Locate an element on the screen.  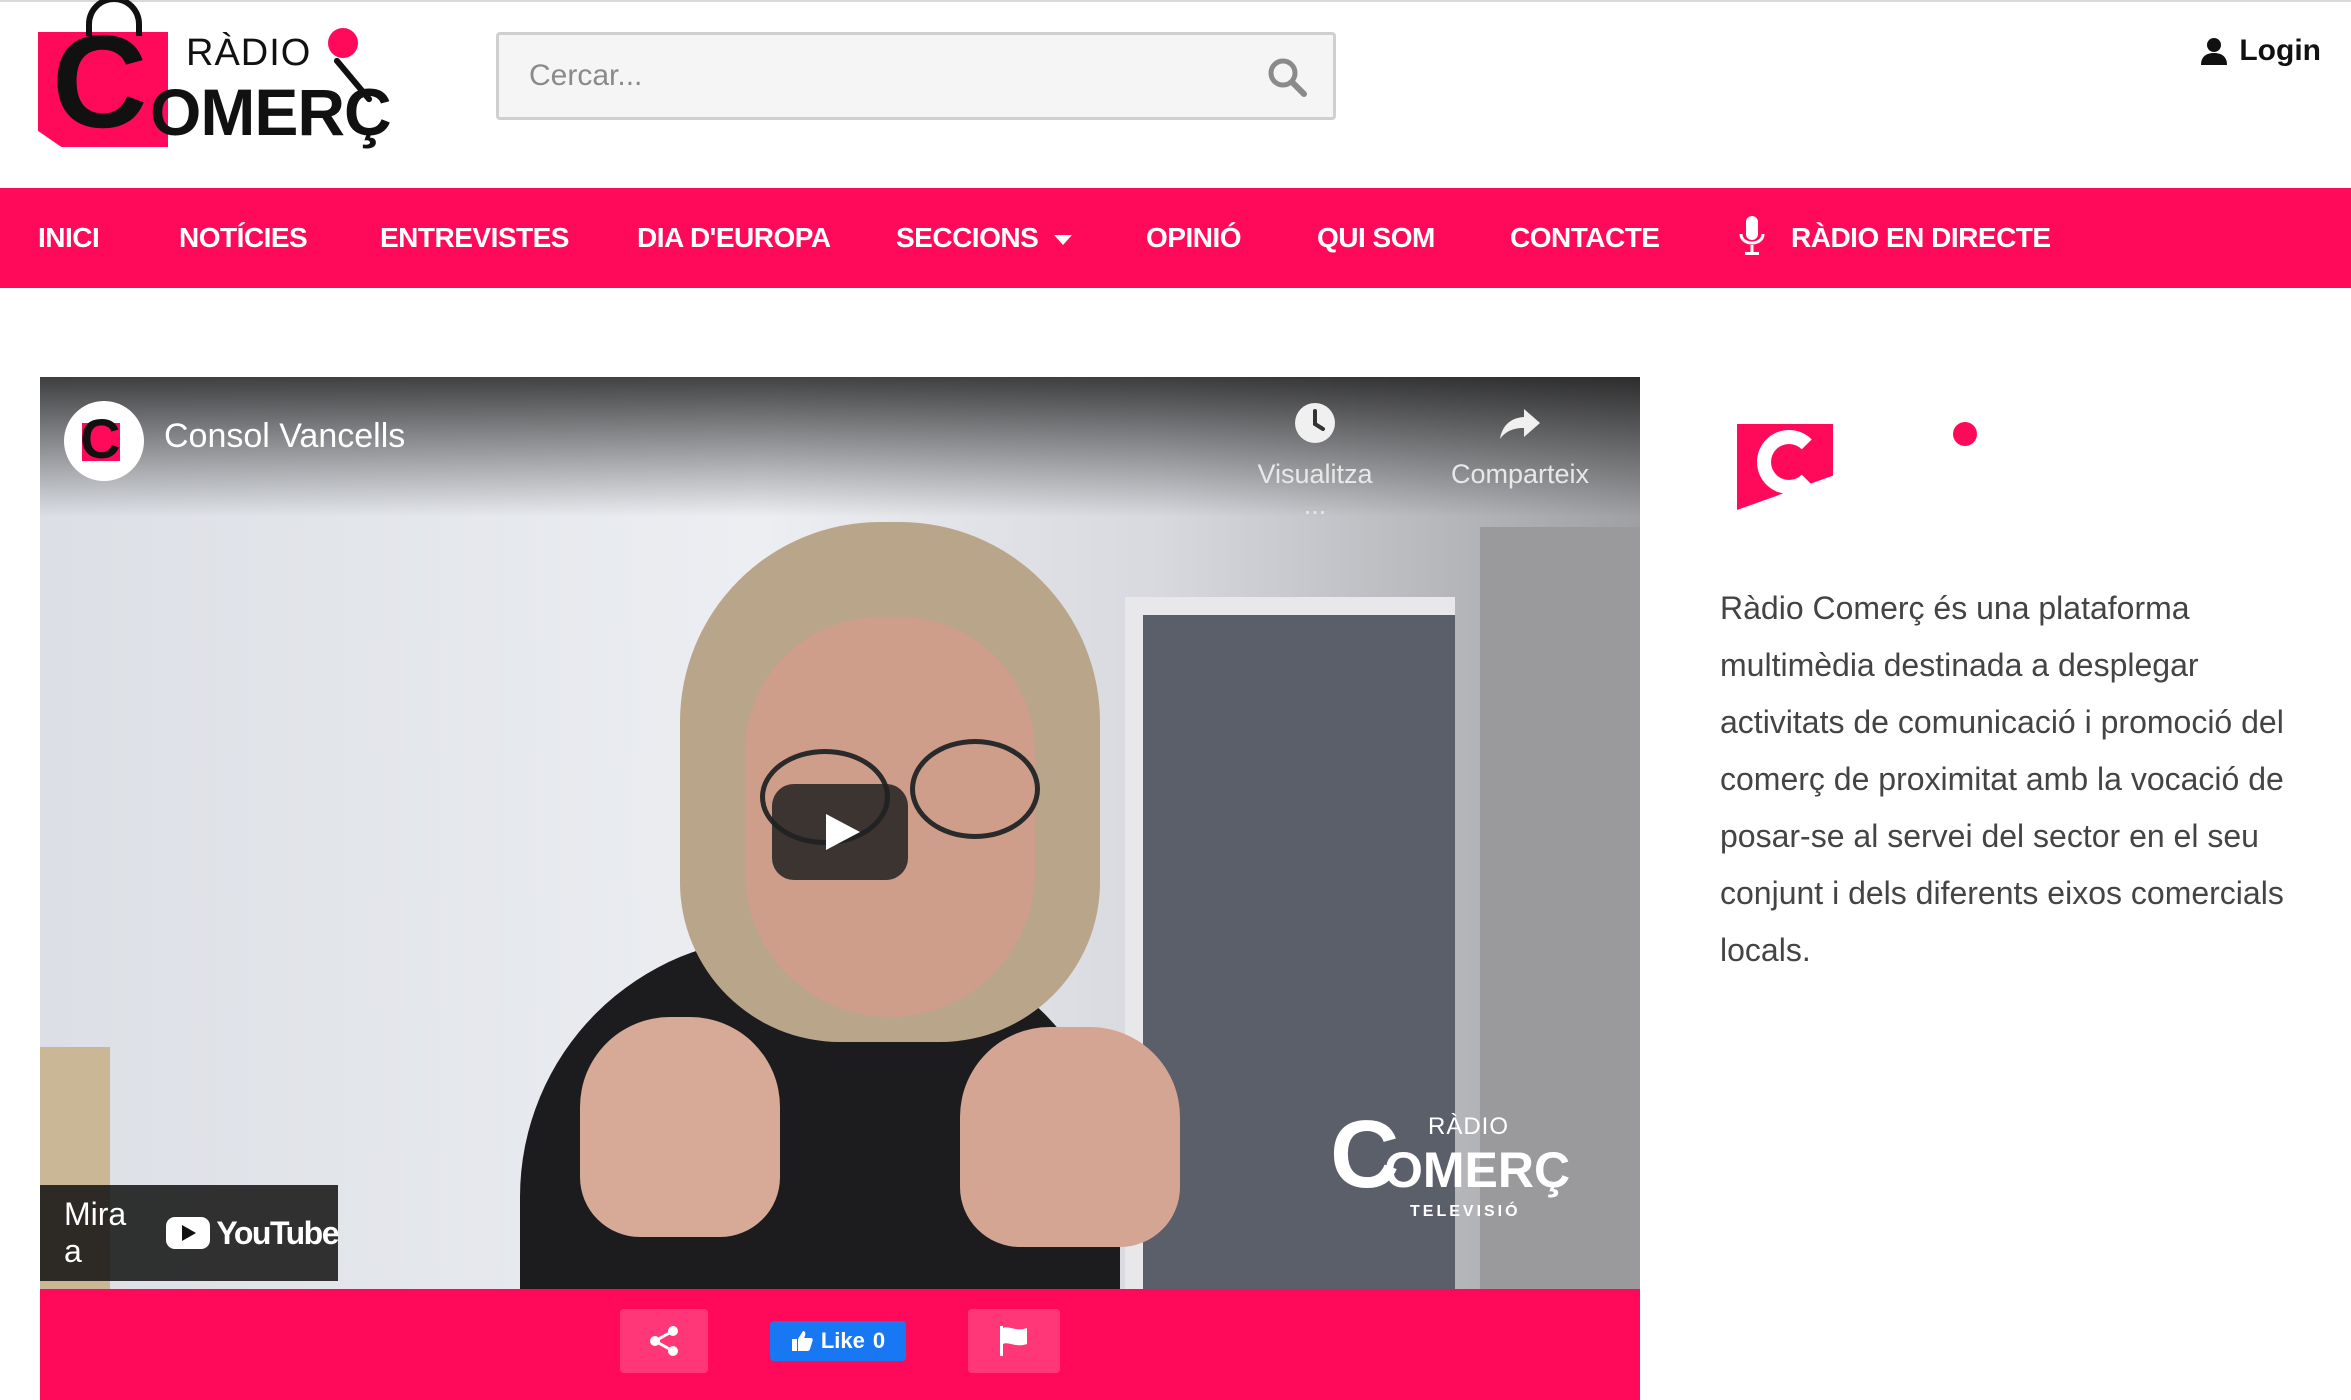
nav-item-inici: INICI is located at coordinates (69, 238).